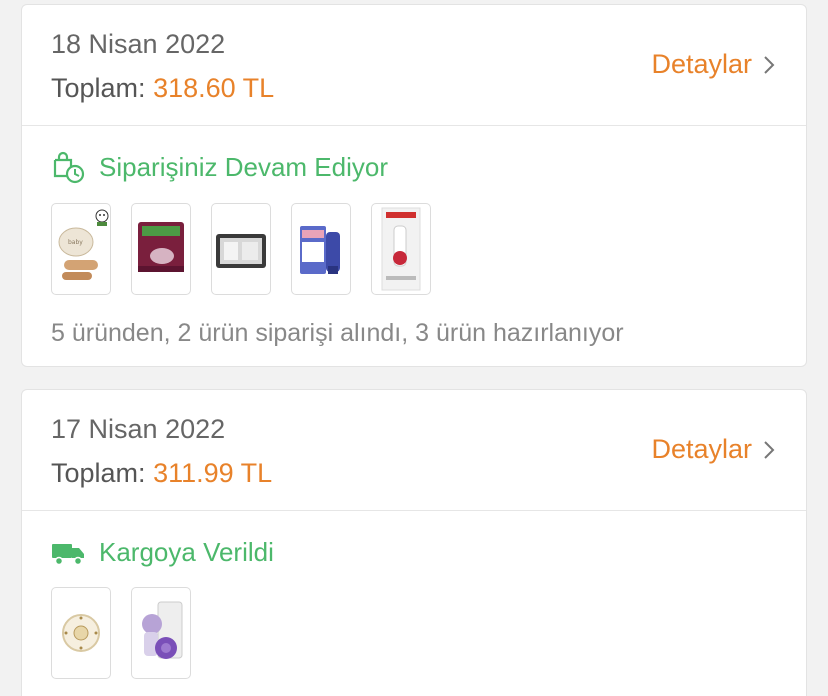  Describe the element at coordinates (162, 630) in the screenshot. I see `breast-pump-product-image` at that location.